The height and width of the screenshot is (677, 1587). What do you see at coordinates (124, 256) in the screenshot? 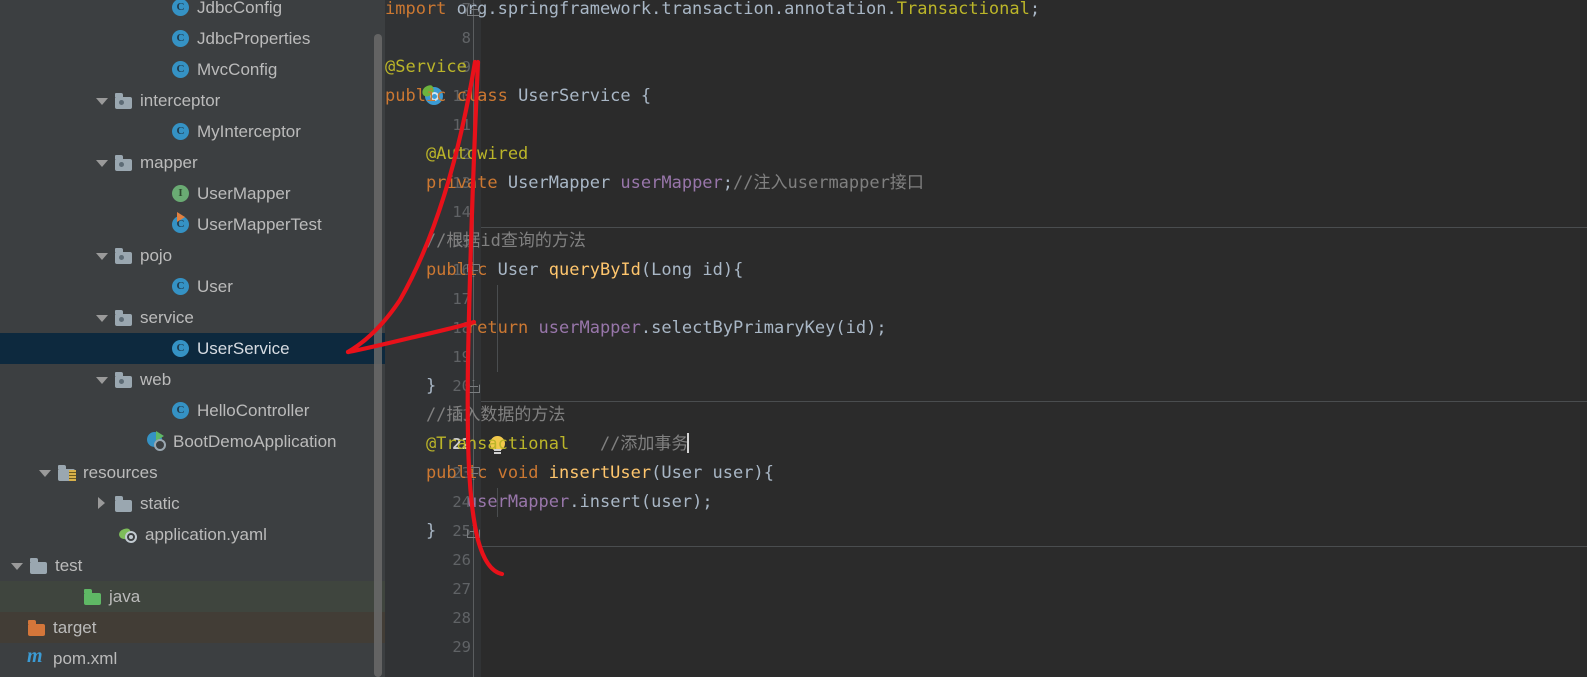
I see `package-folder-icon` at bounding box center [124, 256].